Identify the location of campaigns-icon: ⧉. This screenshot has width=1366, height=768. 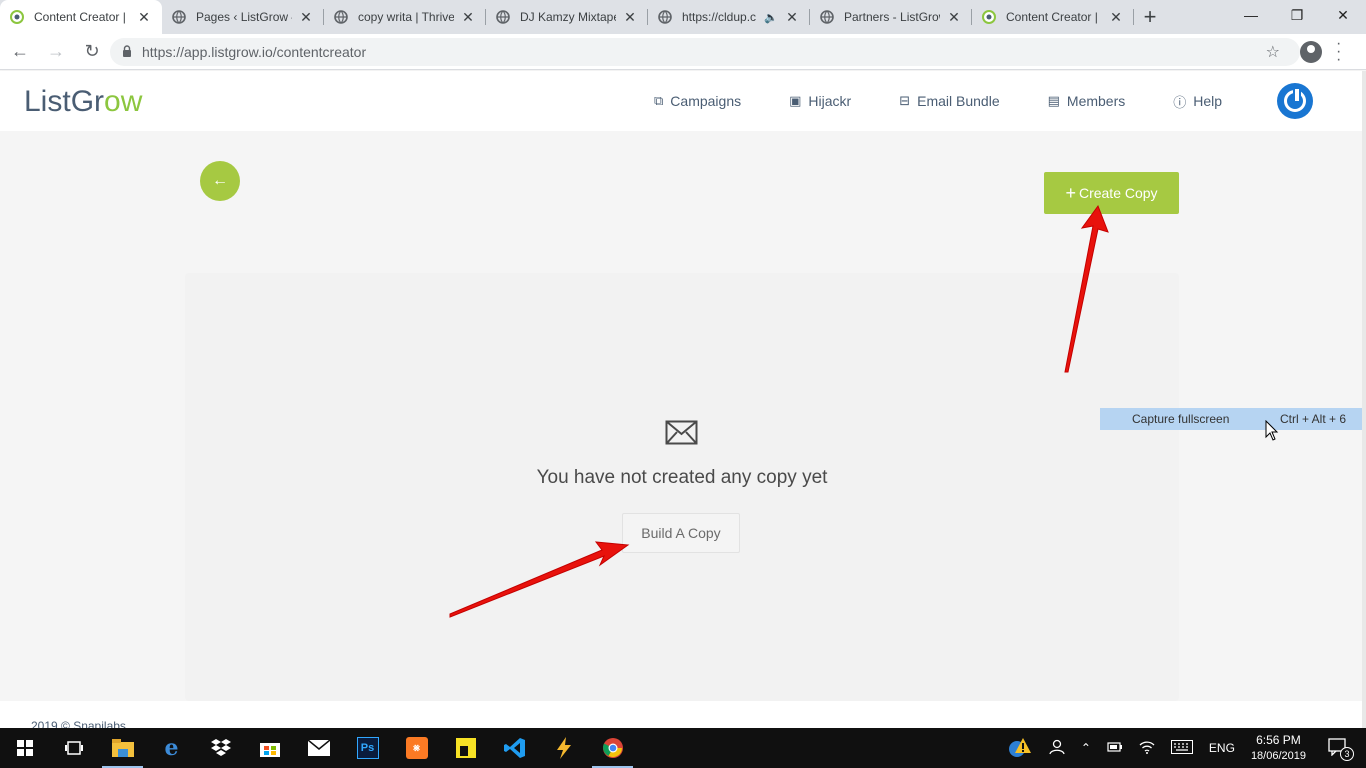
(659, 100).